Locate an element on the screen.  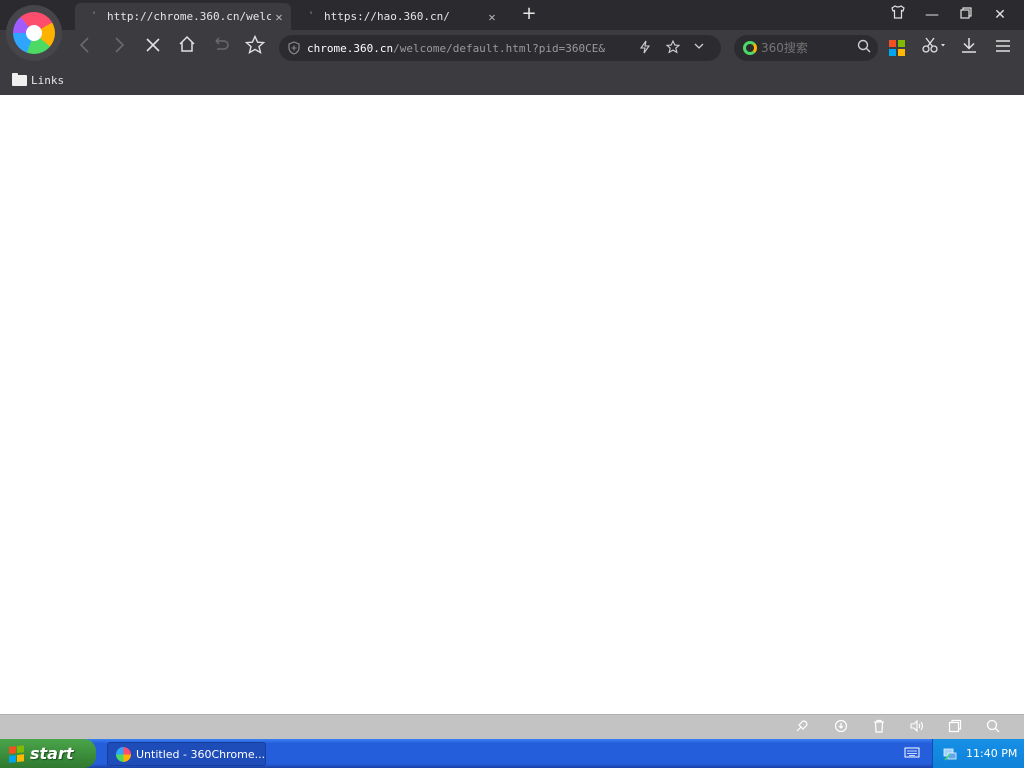
shield-icon is located at coordinates (294, 48).